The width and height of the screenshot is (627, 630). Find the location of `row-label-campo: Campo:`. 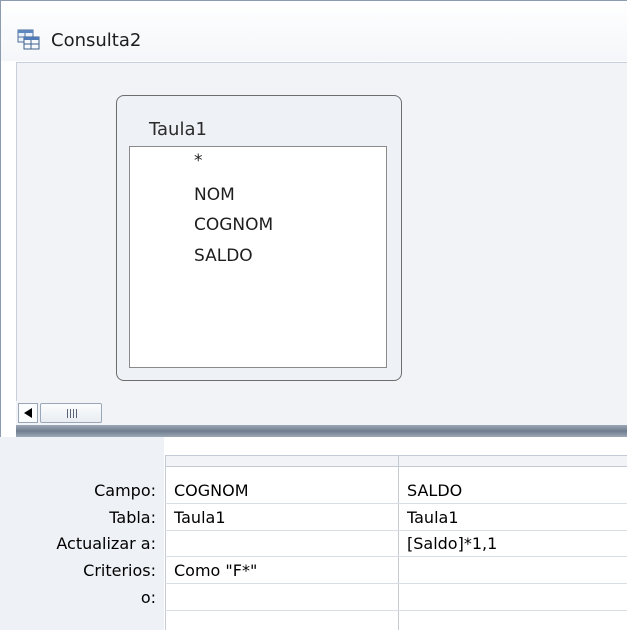

row-label-campo: Campo: is located at coordinates (125, 490).